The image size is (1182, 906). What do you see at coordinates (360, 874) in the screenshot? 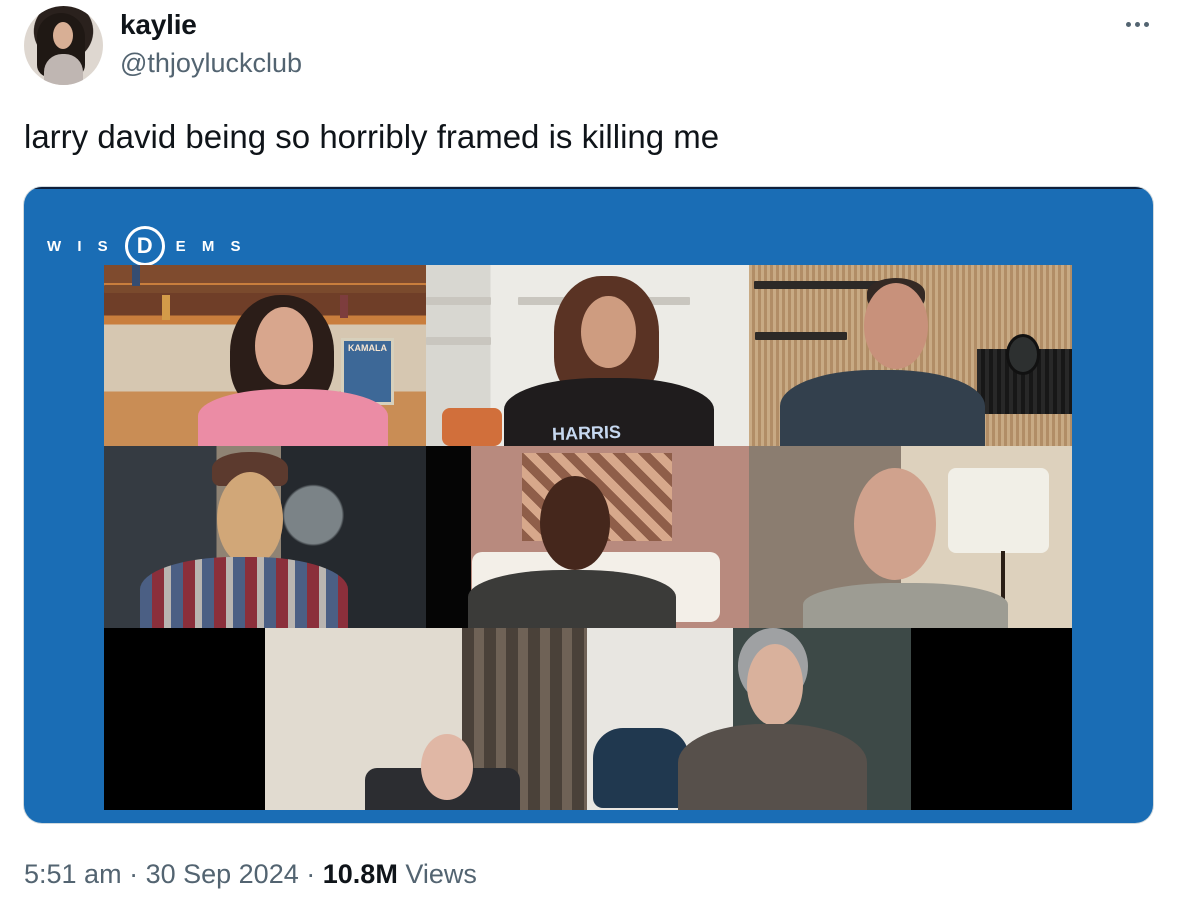
I see `views-count: 10.8M` at bounding box center [360, 874].